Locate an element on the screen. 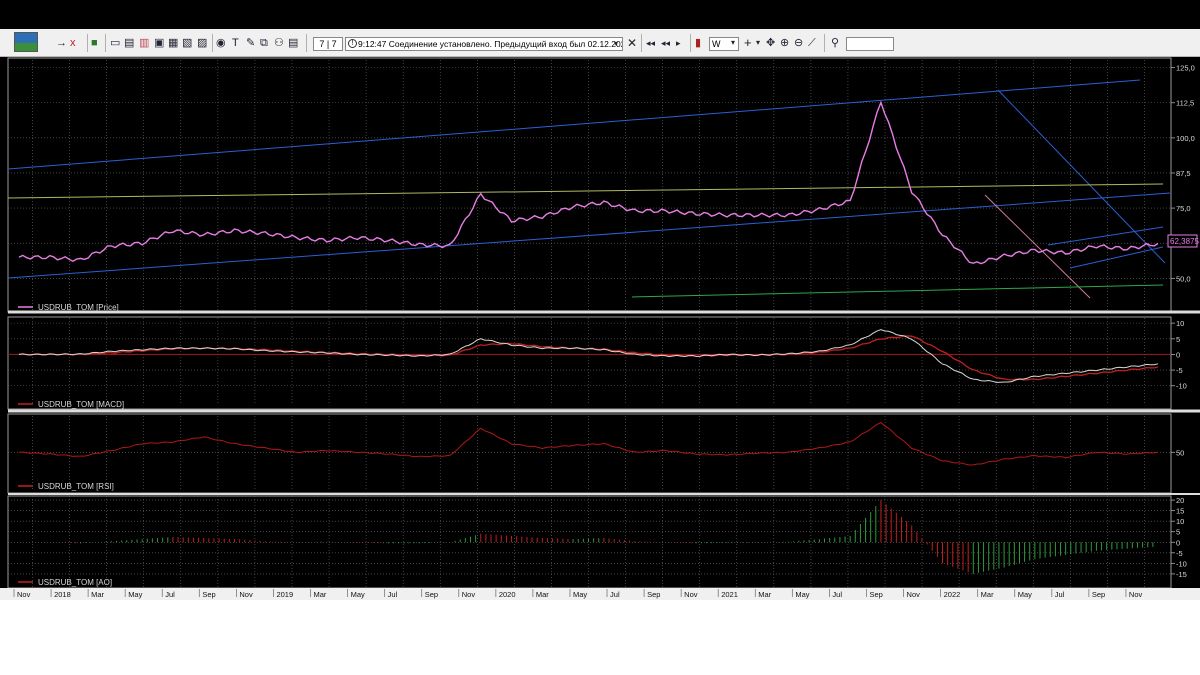  rsi-panel is located at coordinates (589, 453).